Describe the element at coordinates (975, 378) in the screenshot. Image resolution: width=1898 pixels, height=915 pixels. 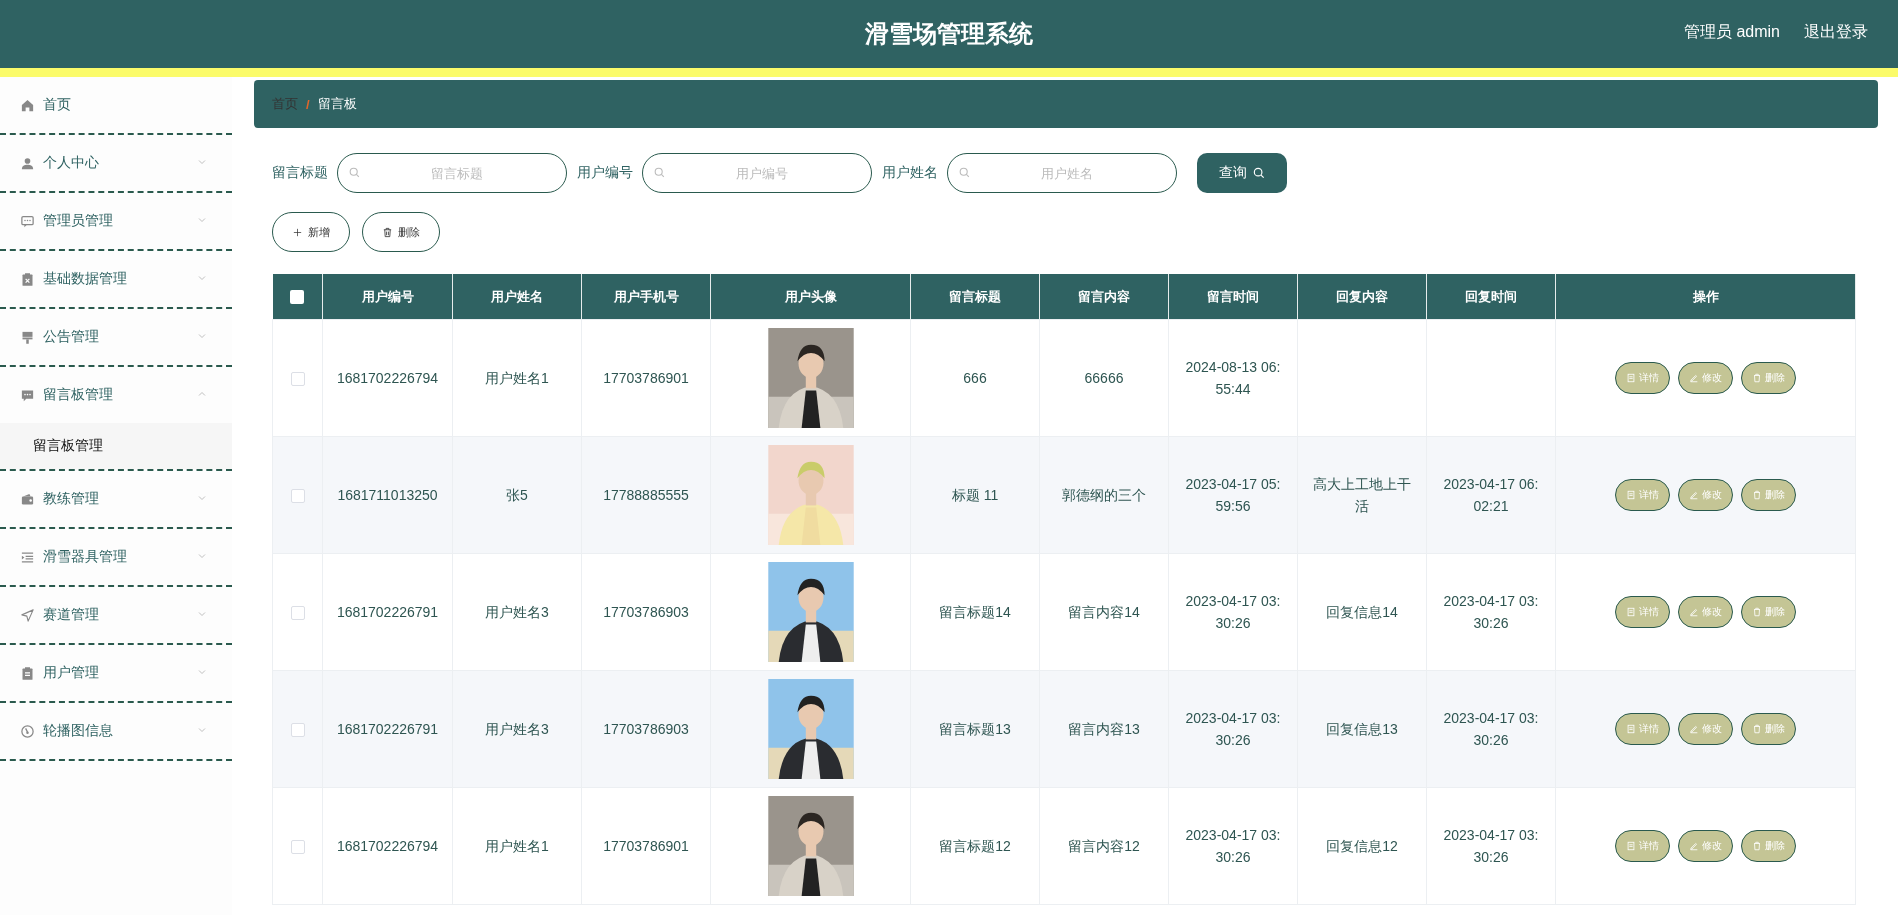
I see `table-cell: 666` at that location.